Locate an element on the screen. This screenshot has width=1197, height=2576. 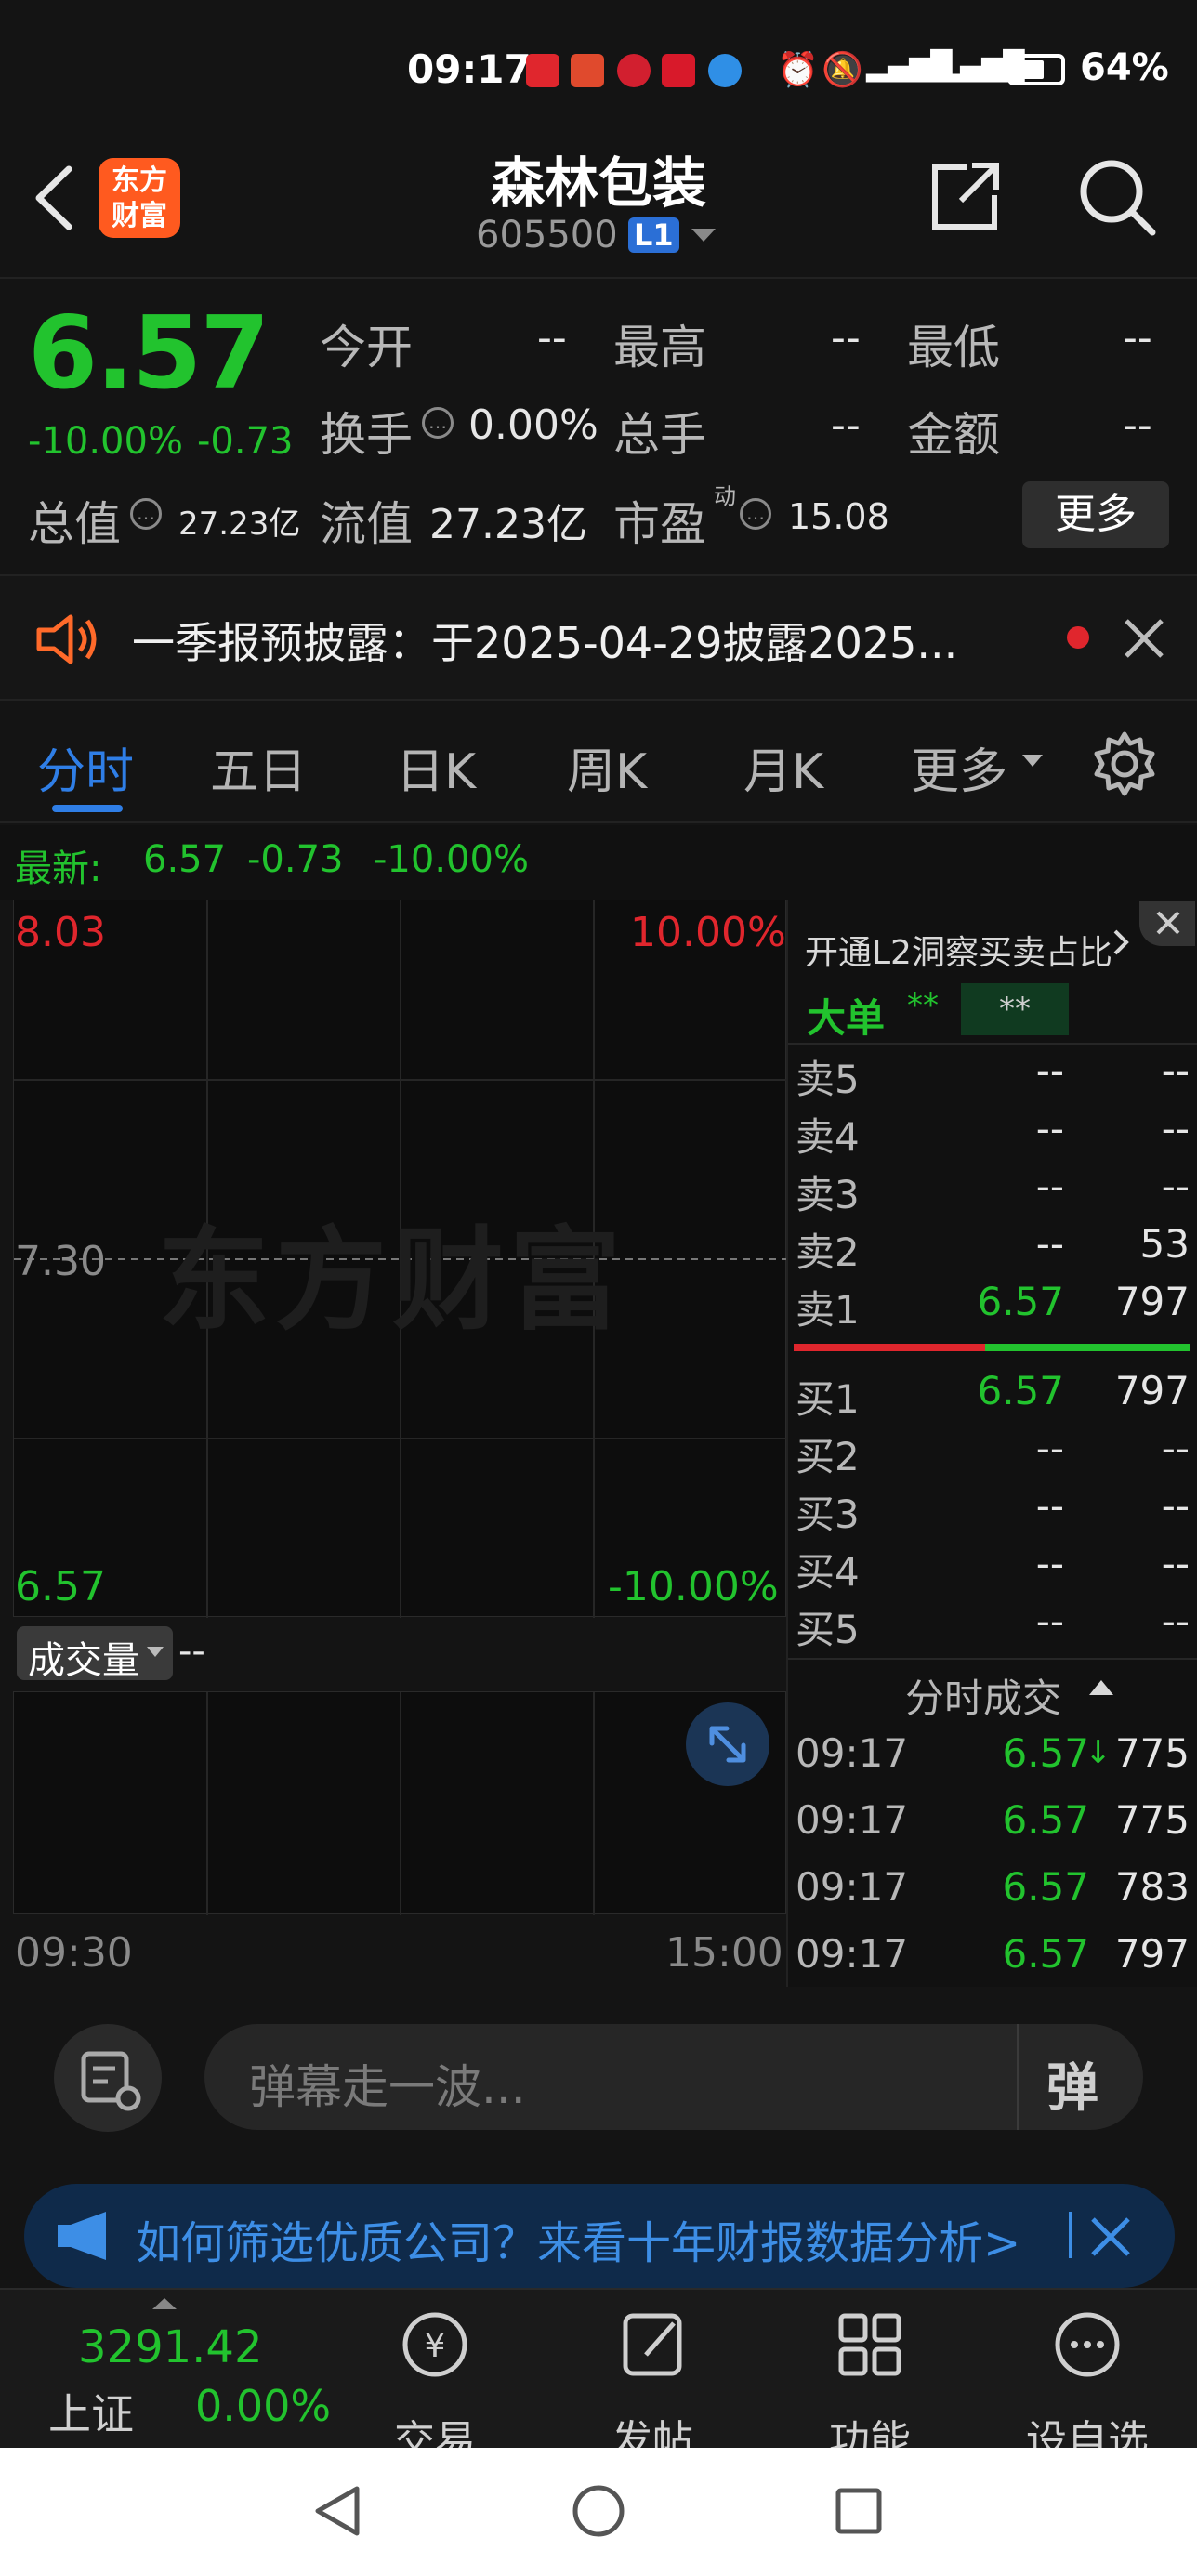
post-icon is located at coordinates (652, 2346).